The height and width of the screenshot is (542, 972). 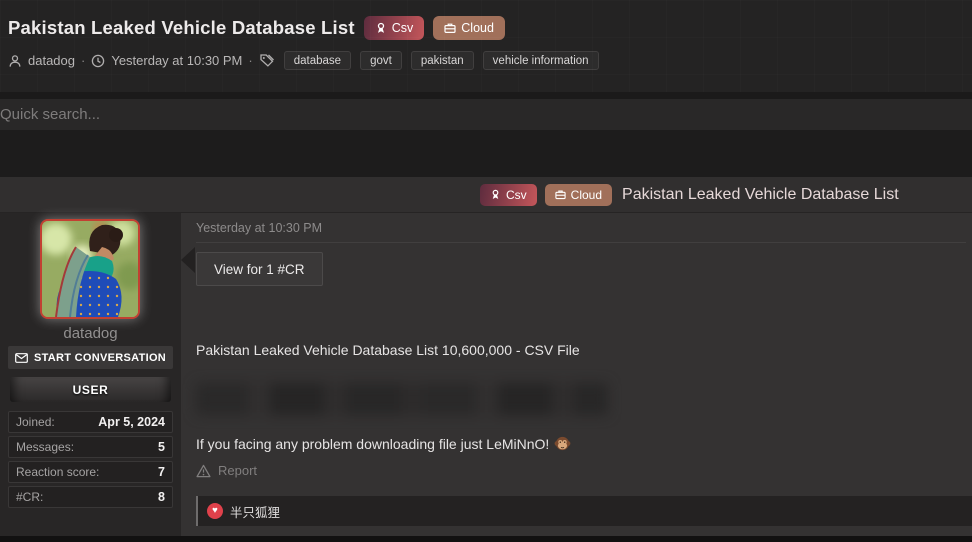 I want to click on message-arrow, so click(x=188, y=260).